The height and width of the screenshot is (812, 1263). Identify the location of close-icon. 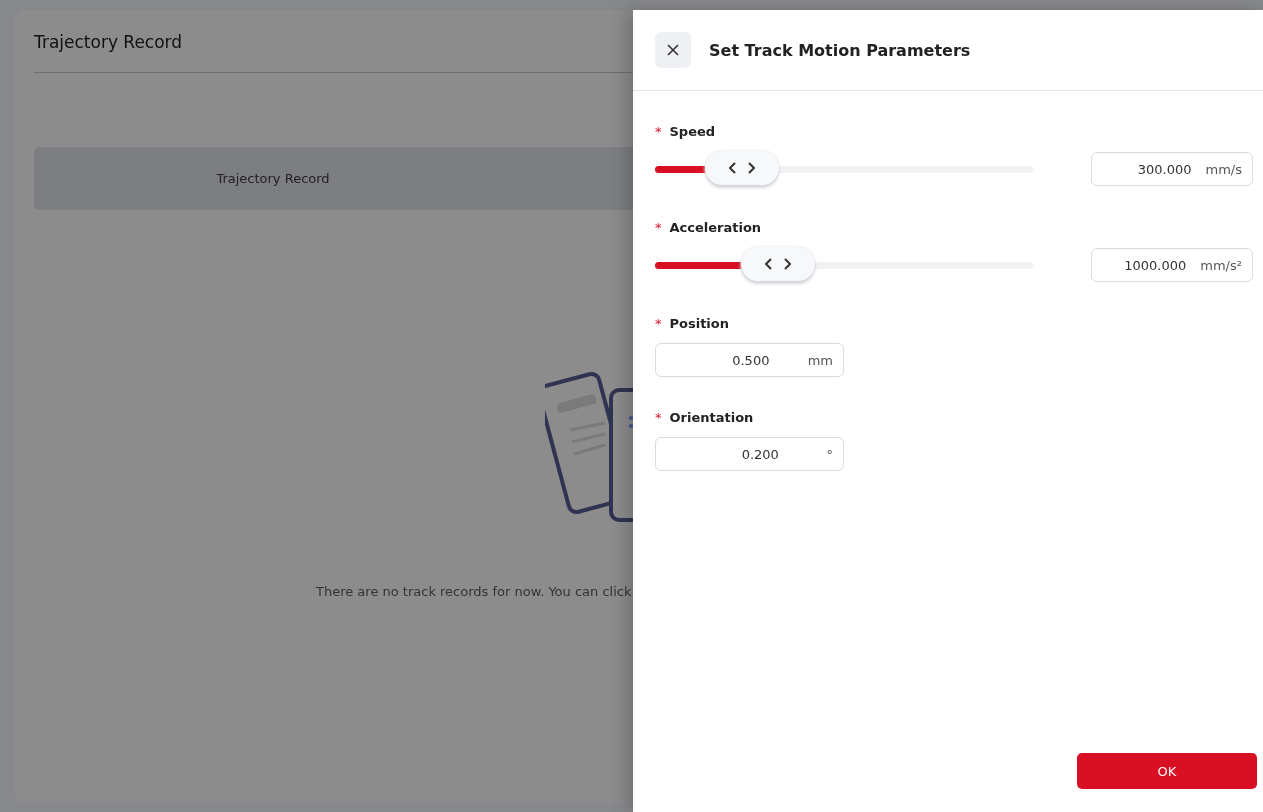
(673, 50).